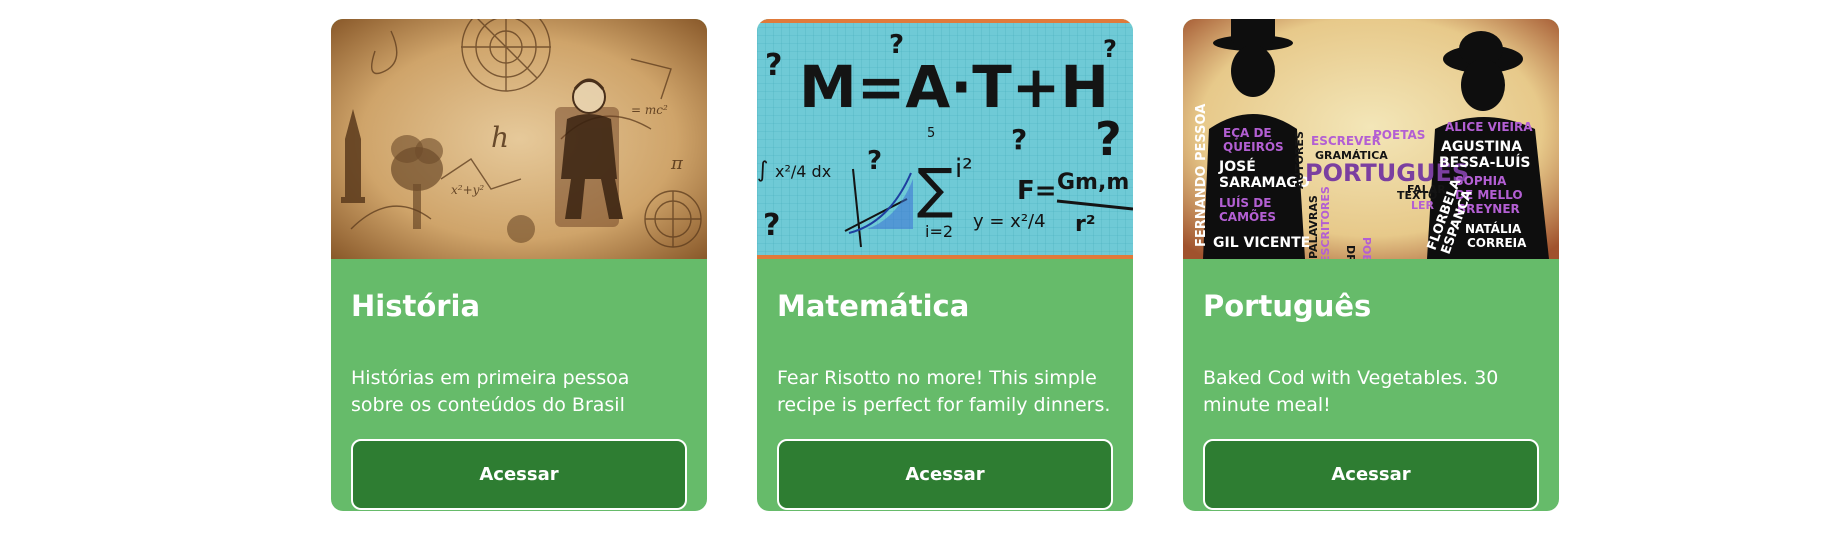 The image size is (1840, 544). I want to click on svg-text: x²/4 dx, so click(803, 171).